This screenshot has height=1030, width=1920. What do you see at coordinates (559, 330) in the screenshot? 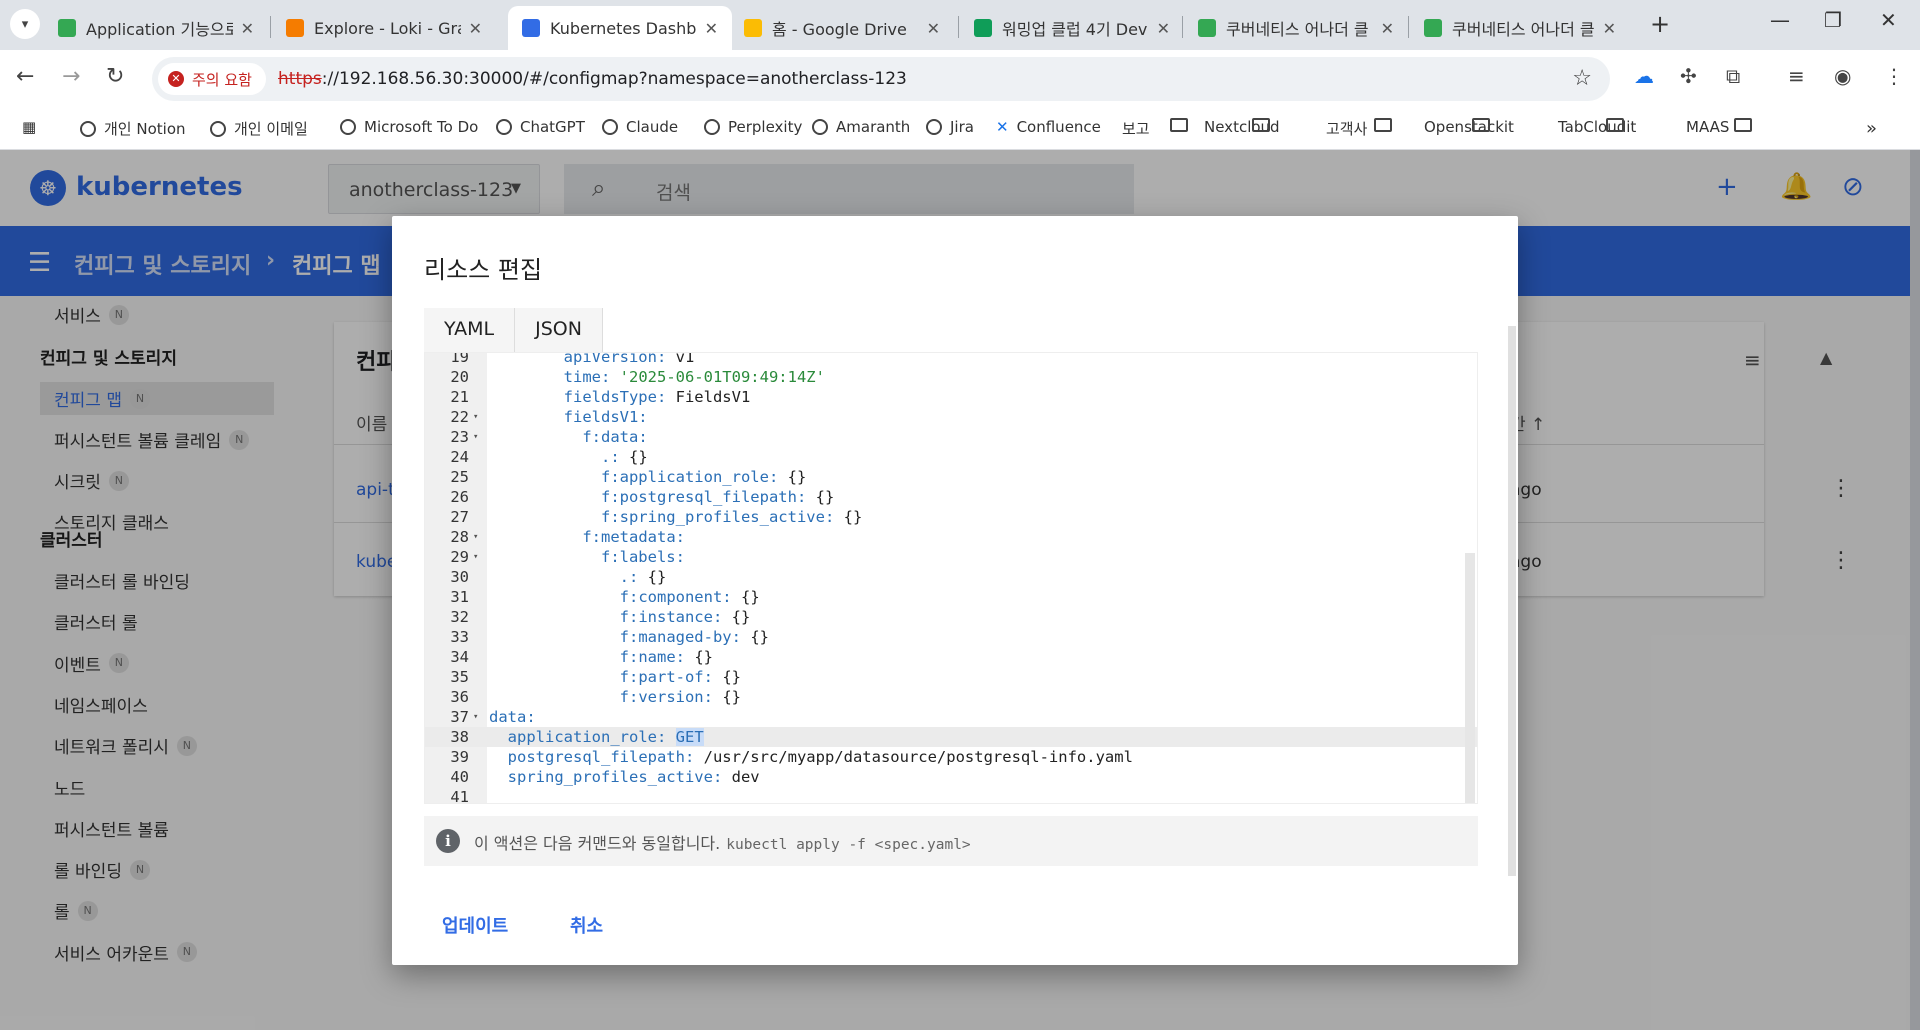
I see `tab-json: JSON` at bounding box center [559, 330].